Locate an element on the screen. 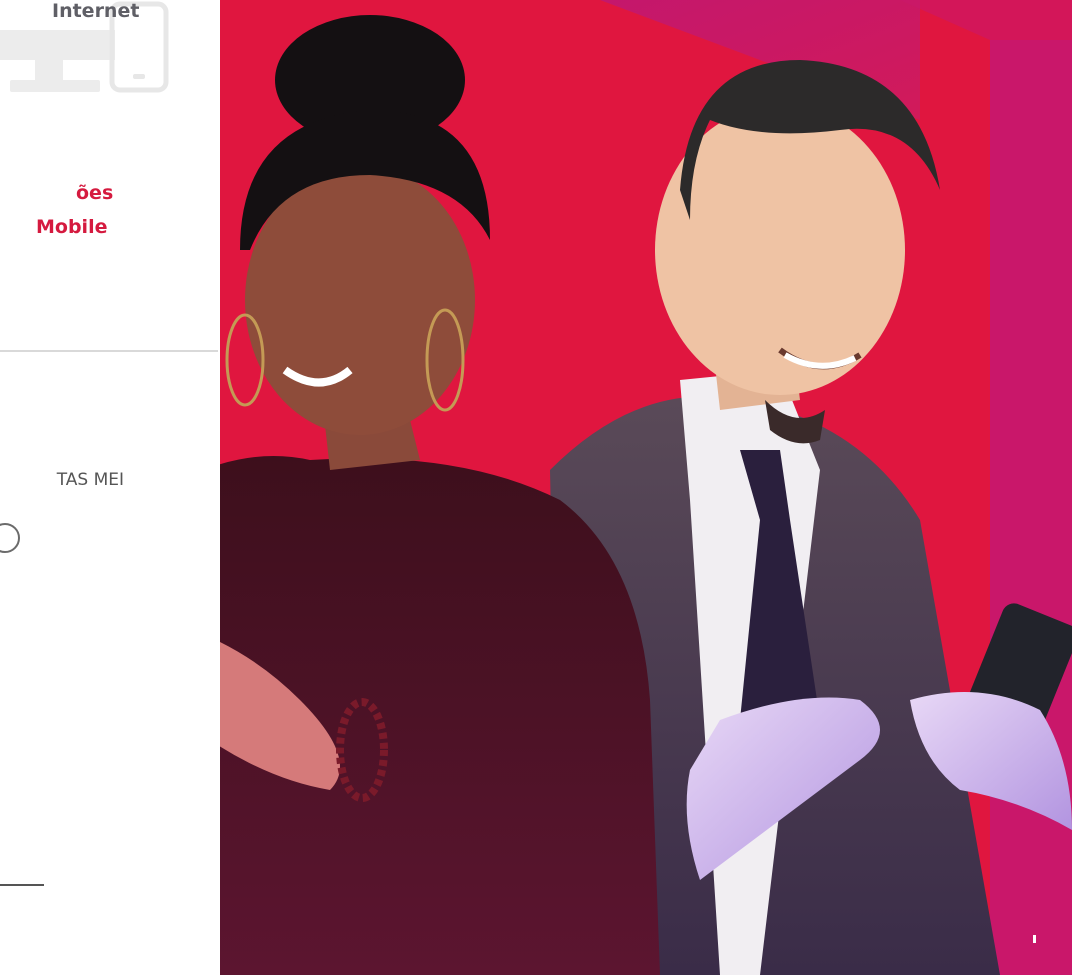 The image size is (1072, 975). subtitle-line-1: ões is located at coordinates (95, 193).